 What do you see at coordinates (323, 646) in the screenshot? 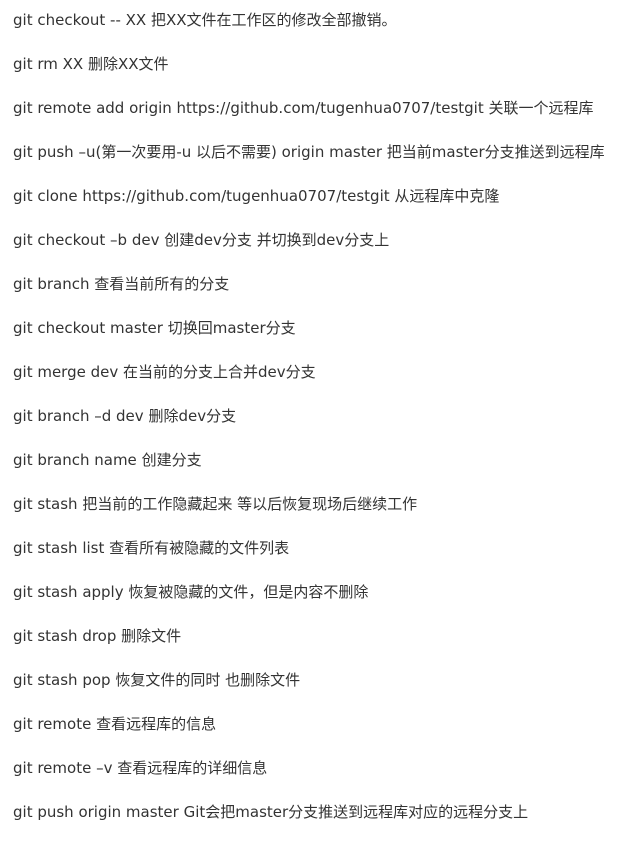
I see `list-item: git stash drop 删除文件` at bounding box center [323, 646].